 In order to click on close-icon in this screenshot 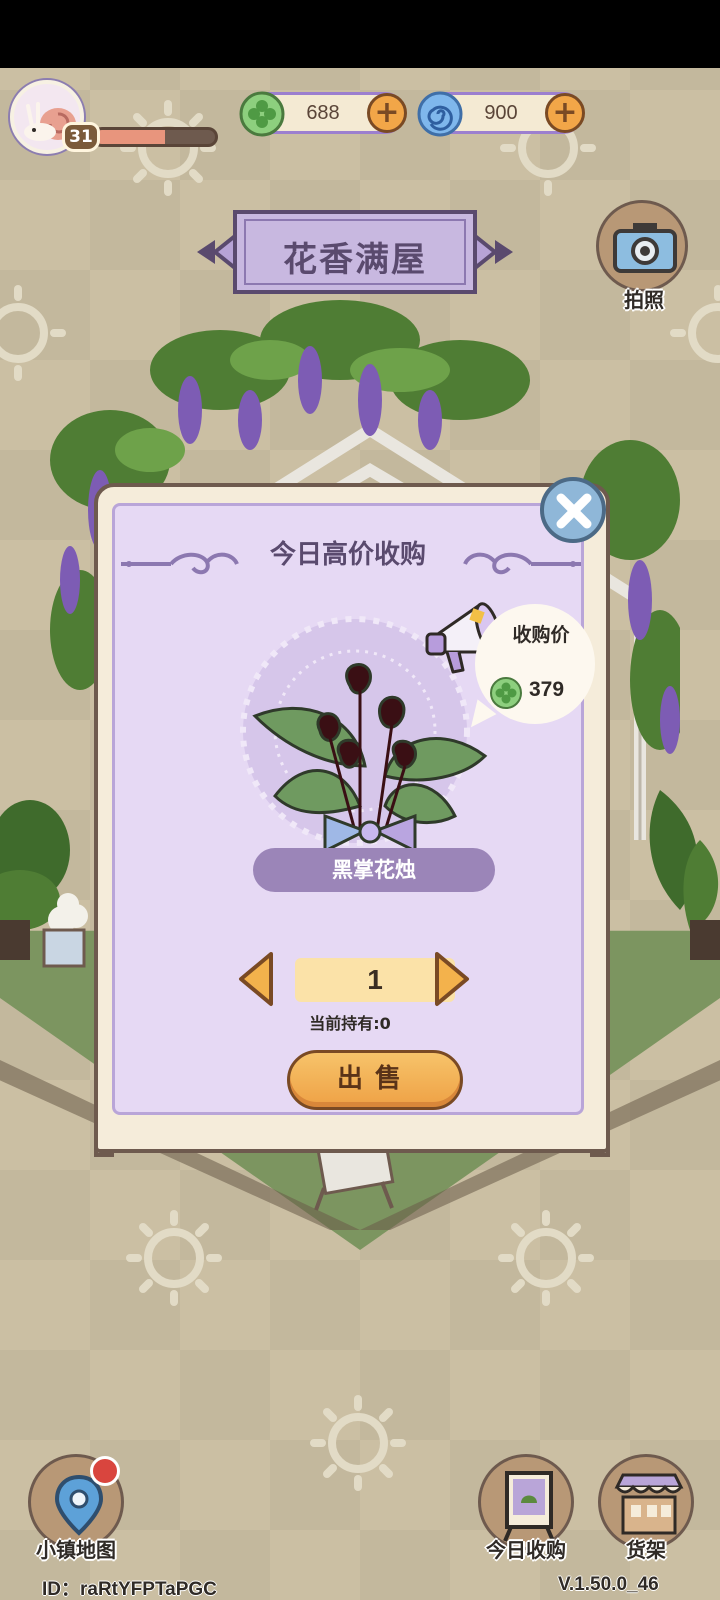, I will do `click(574, 511)`.